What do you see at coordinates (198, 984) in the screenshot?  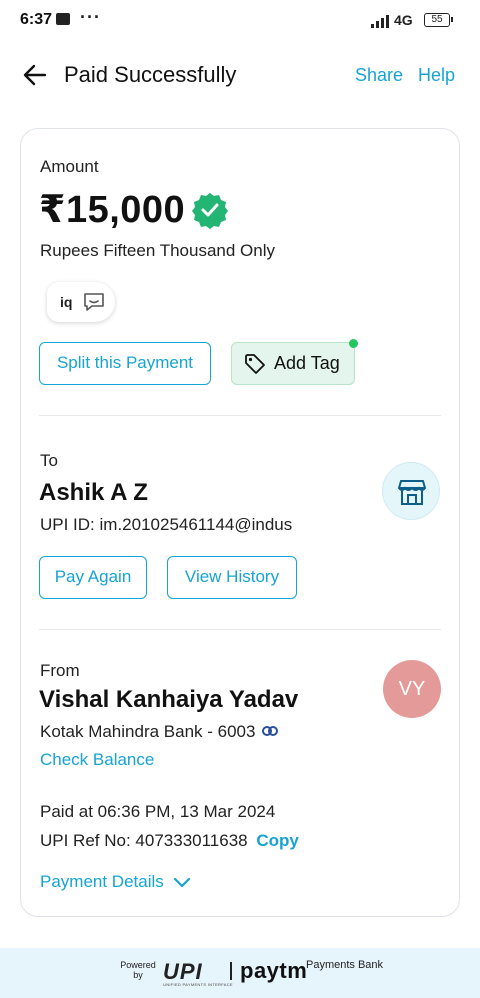 I see `upi-logo-subtitle: UNIFIED PAYMENTS INTERFACE` at bounding box center [198, 984].